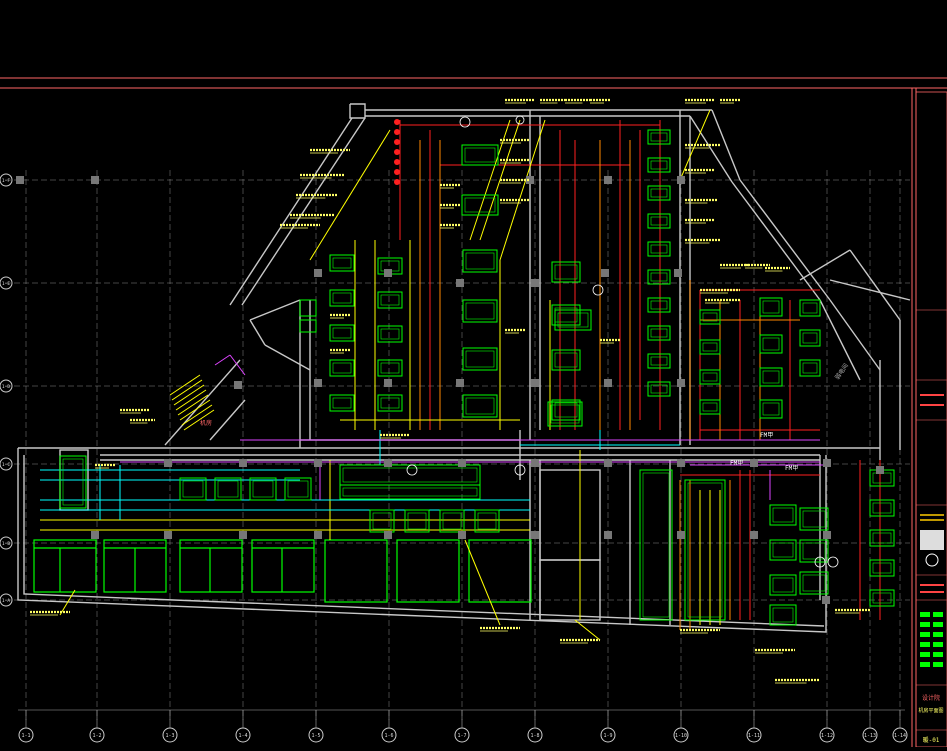 The width and height of the screenshot is (947, 751). Describe the element at coordinates (931, 698) in the screenshot. I see `title-block-company: 设计院` at that location.